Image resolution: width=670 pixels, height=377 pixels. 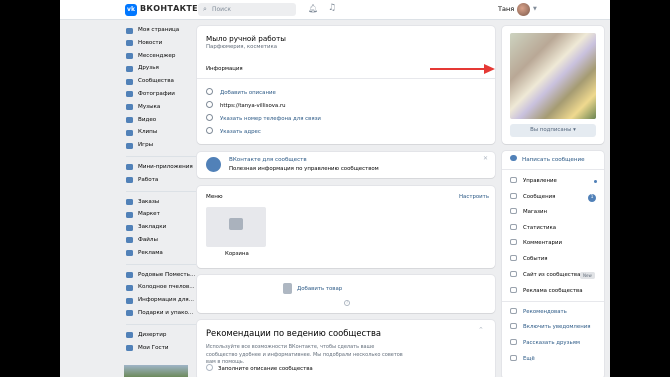 What do you see at coordinates (169, 8) in the screenshot?
I see `logo-text: ВКОНТАКТЕ` at bounding box center [169, 8].